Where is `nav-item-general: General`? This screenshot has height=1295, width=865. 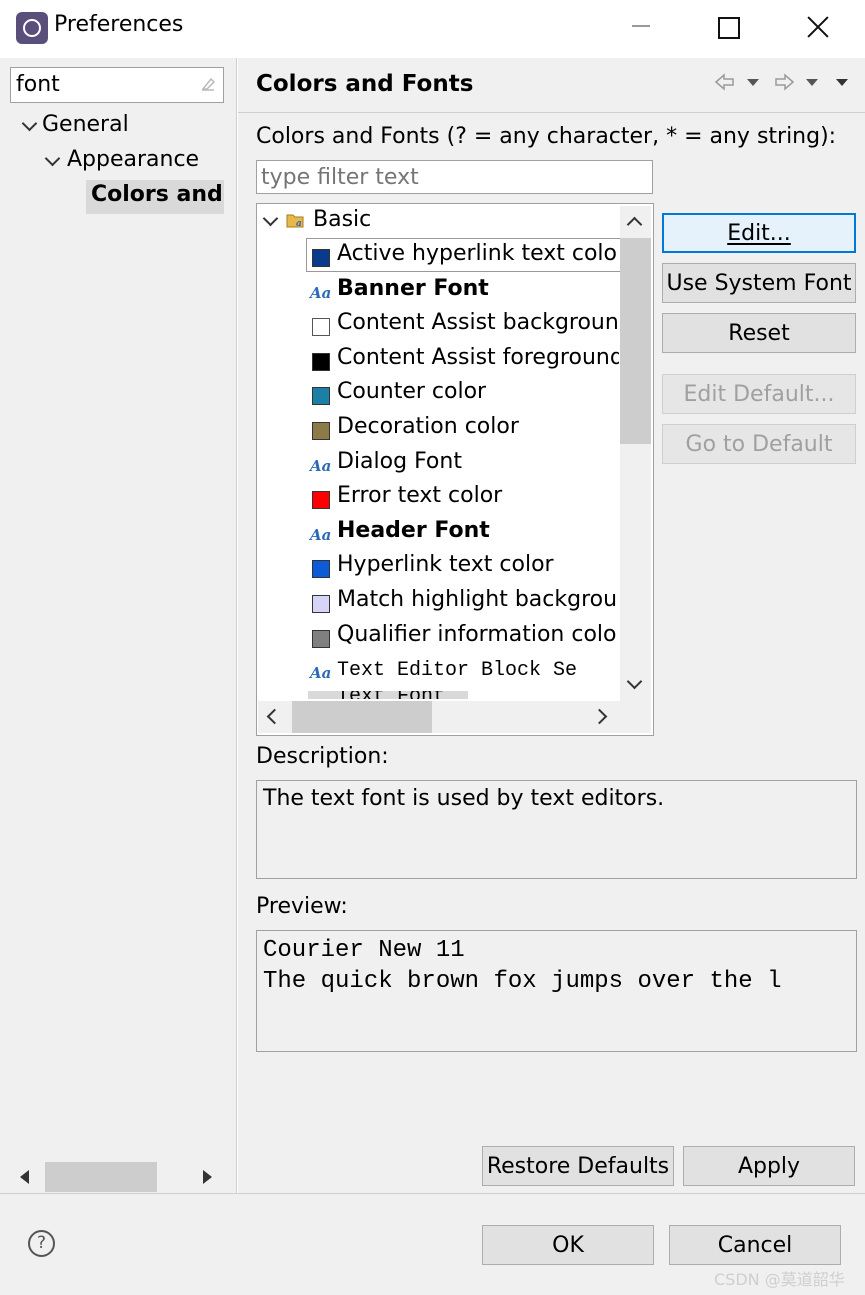
nav-item-general: General is located at coordinates (85, 124).